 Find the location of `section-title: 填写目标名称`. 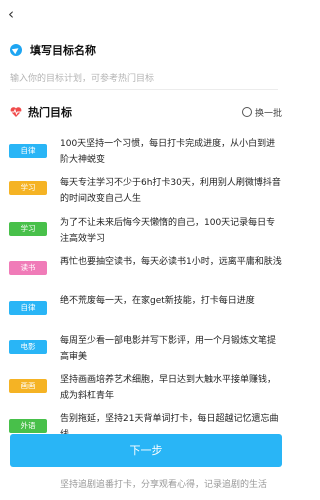

section-title: 填写目标名称 is located at coordinates (63, 50).